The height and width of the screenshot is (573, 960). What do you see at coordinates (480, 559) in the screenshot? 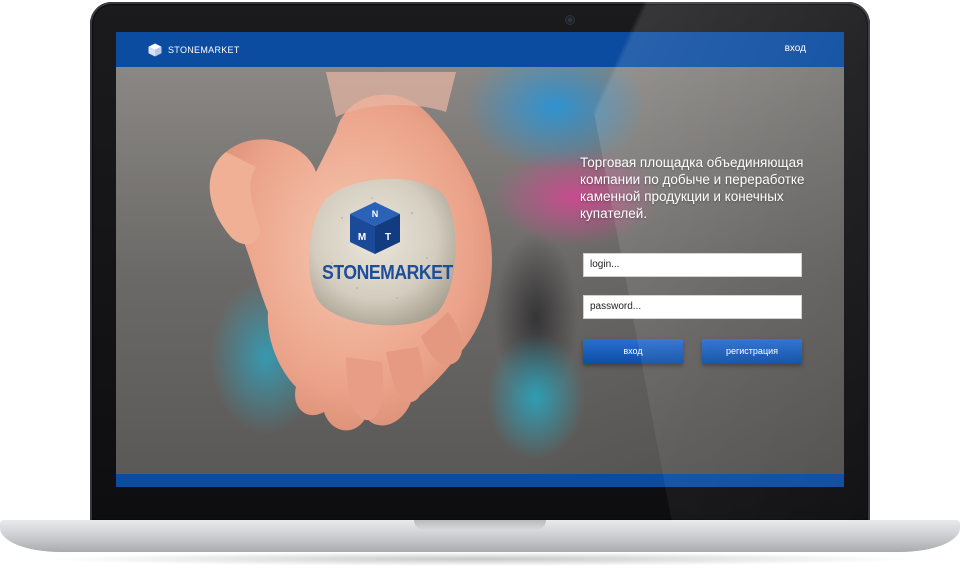
I see `laptop-shadow` at bounding box center [480, 559].